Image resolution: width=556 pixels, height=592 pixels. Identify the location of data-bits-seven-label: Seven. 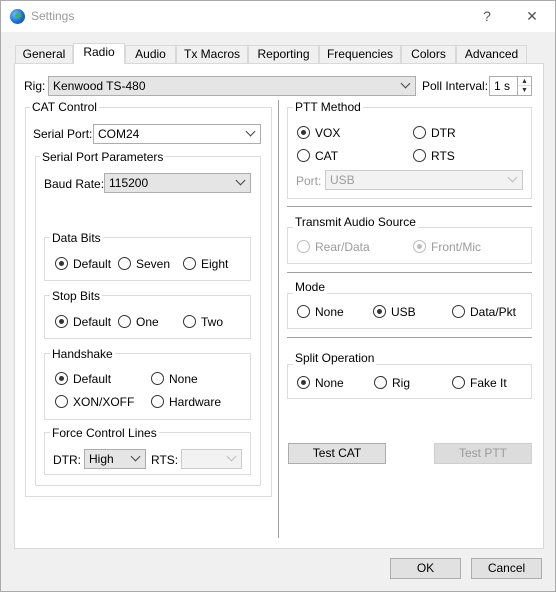
(153, 264).